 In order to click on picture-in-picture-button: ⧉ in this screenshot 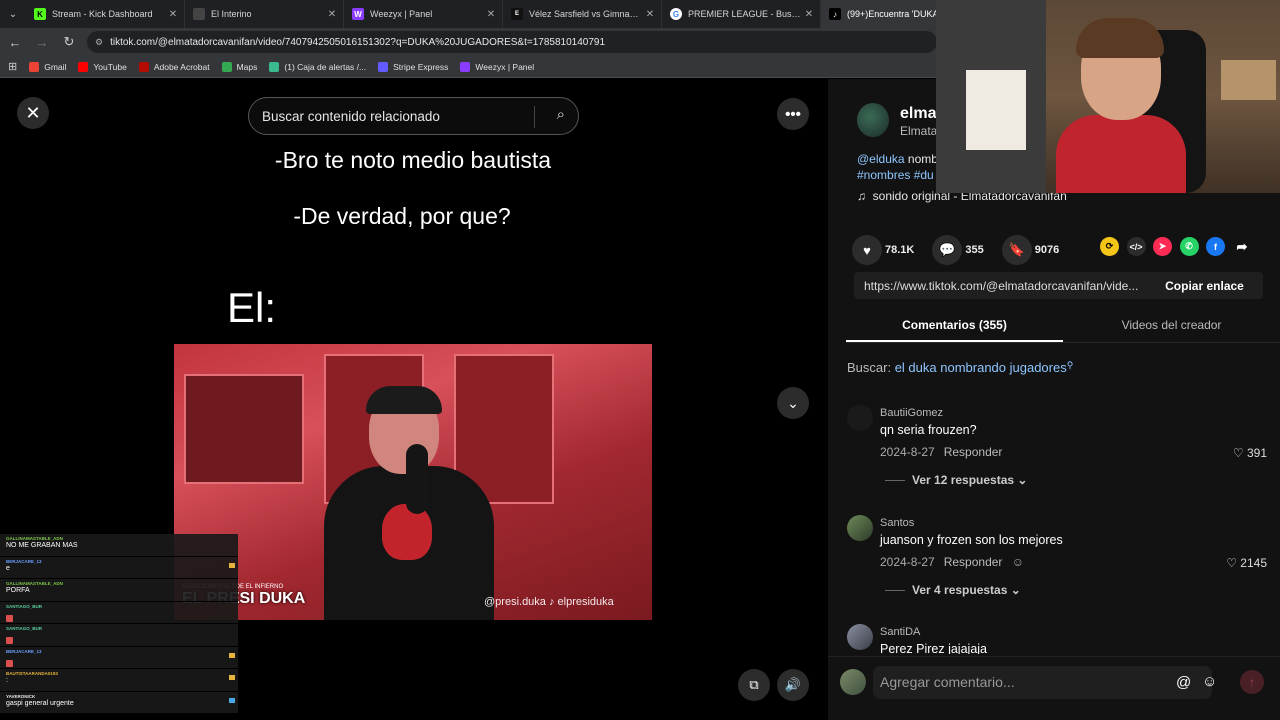, I will do `click(754, 685)`.